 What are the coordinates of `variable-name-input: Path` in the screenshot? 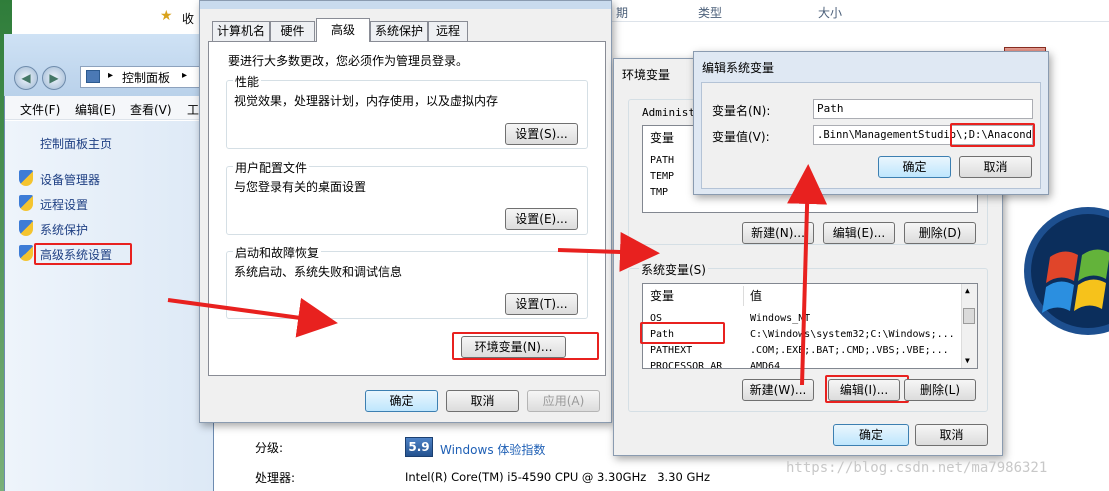 It's located at (923, 109).